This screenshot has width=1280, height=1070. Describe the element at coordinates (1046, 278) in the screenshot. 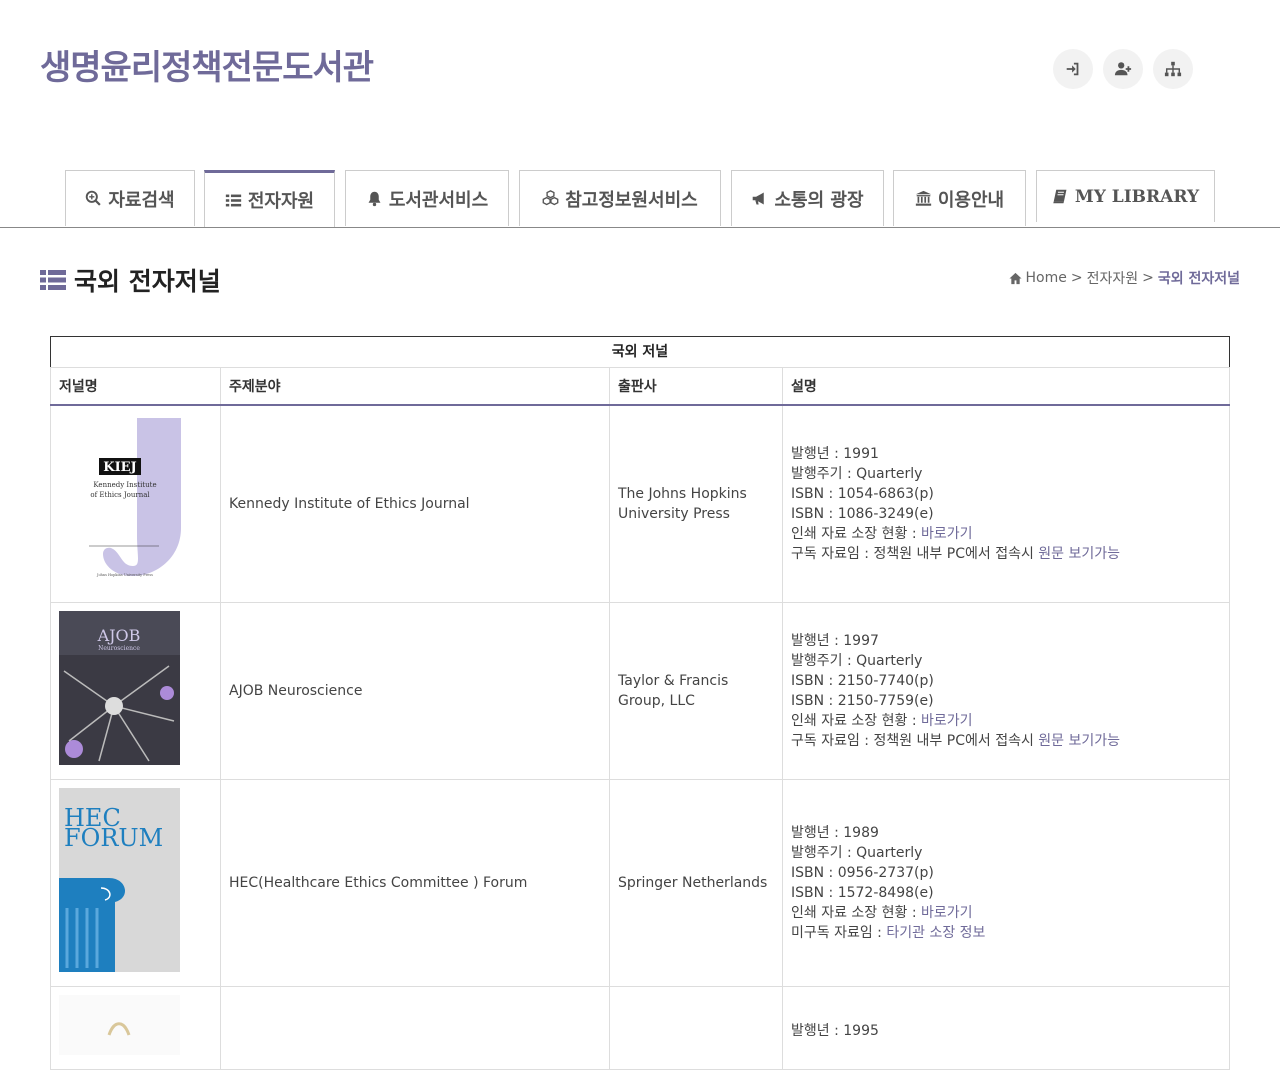

I see `breadcrumb-home: Home` at that location.